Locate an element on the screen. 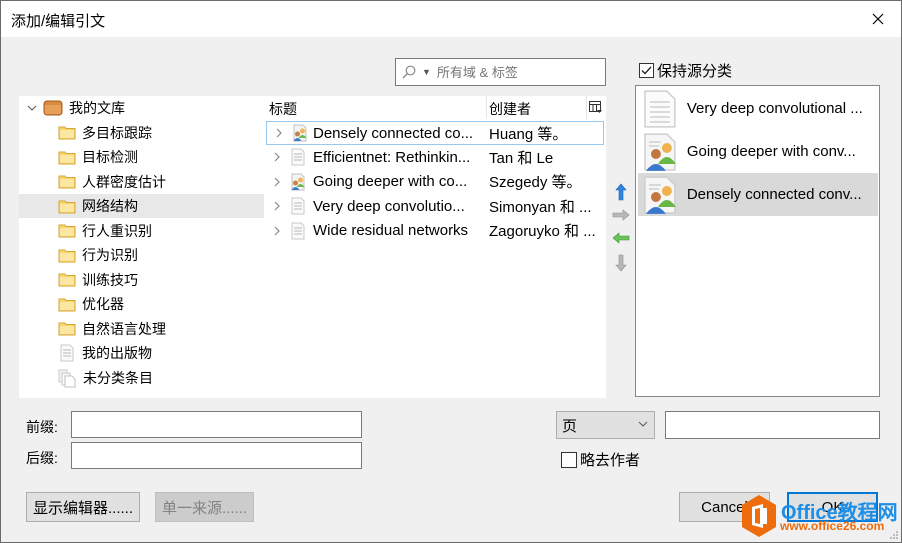  item-row: Densely connected co... Huang 等。 is located at coordinates (435, 133).